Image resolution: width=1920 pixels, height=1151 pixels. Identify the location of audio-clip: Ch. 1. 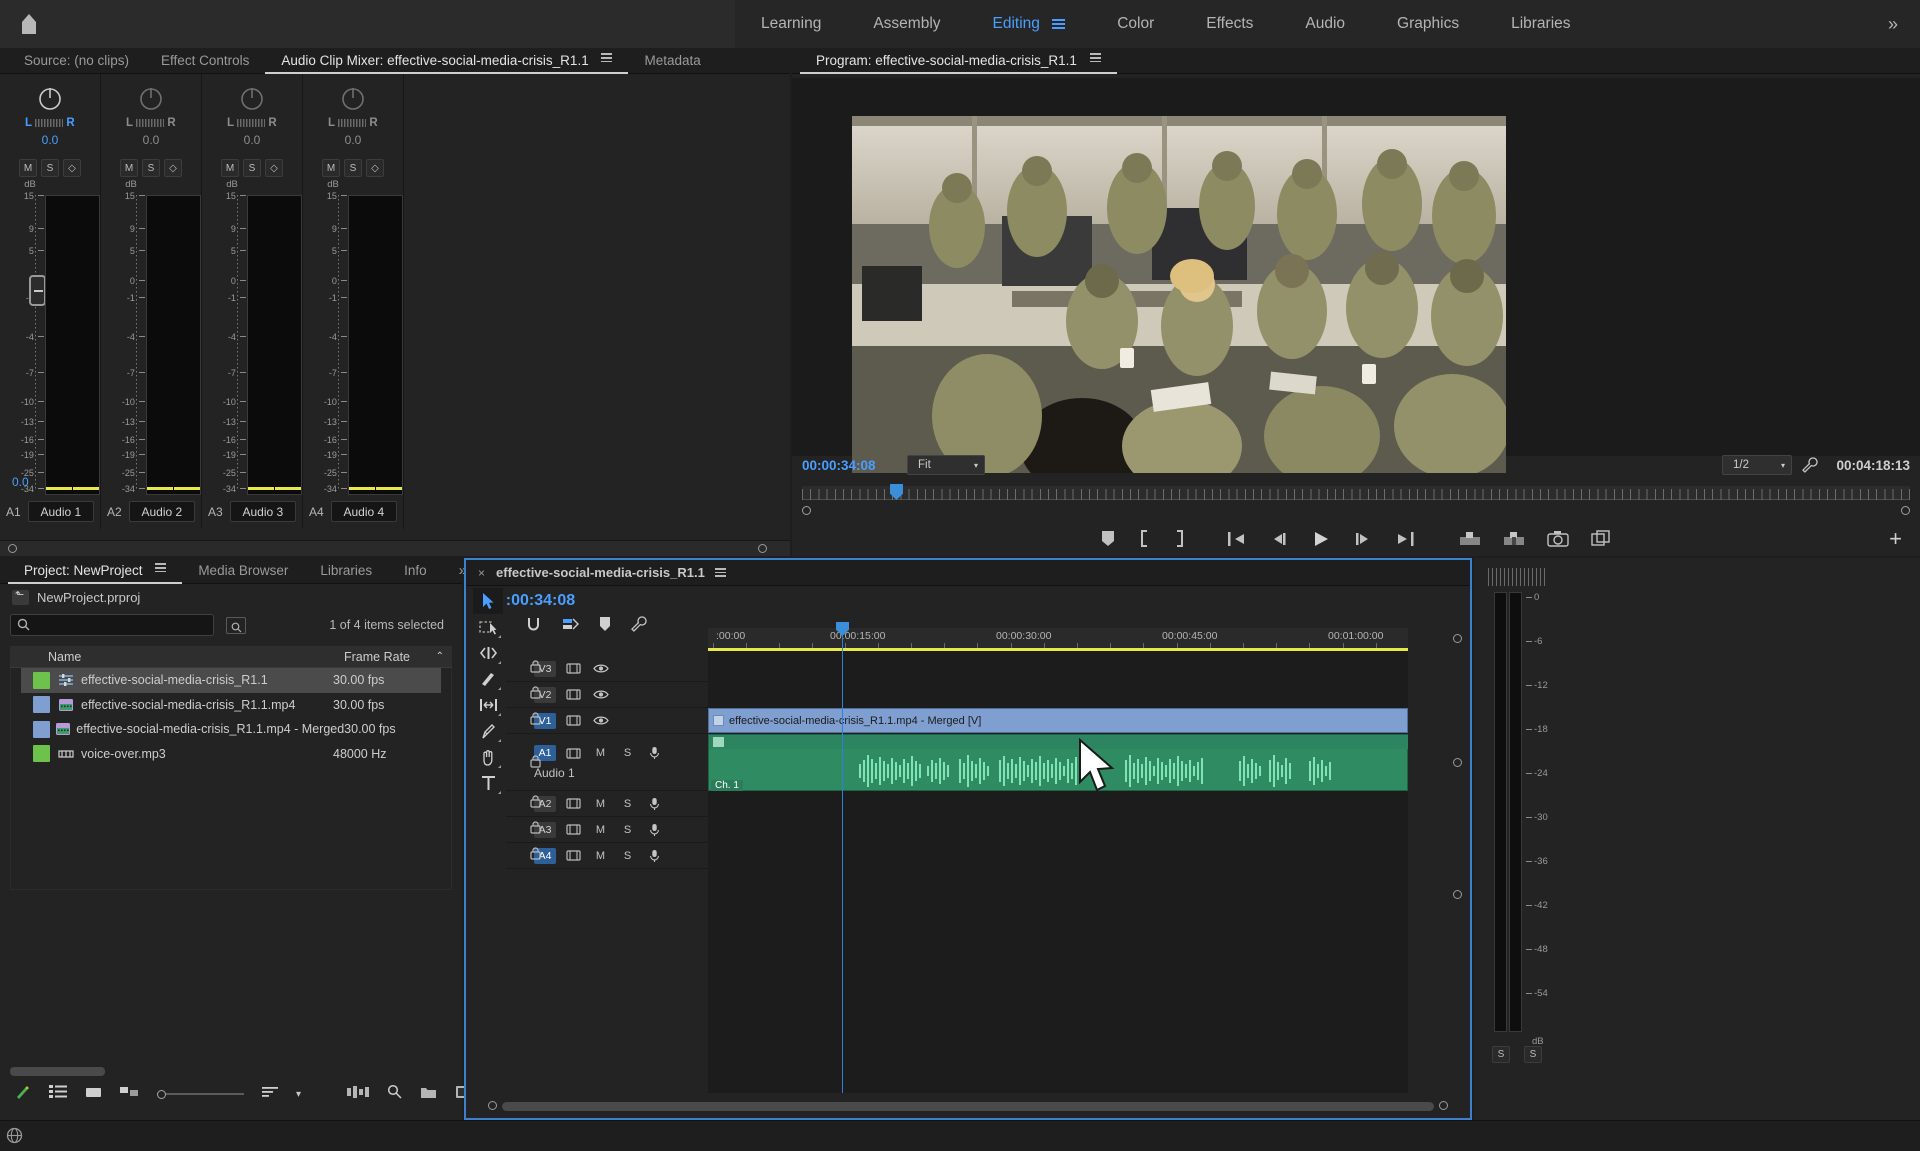
(1058, 762).